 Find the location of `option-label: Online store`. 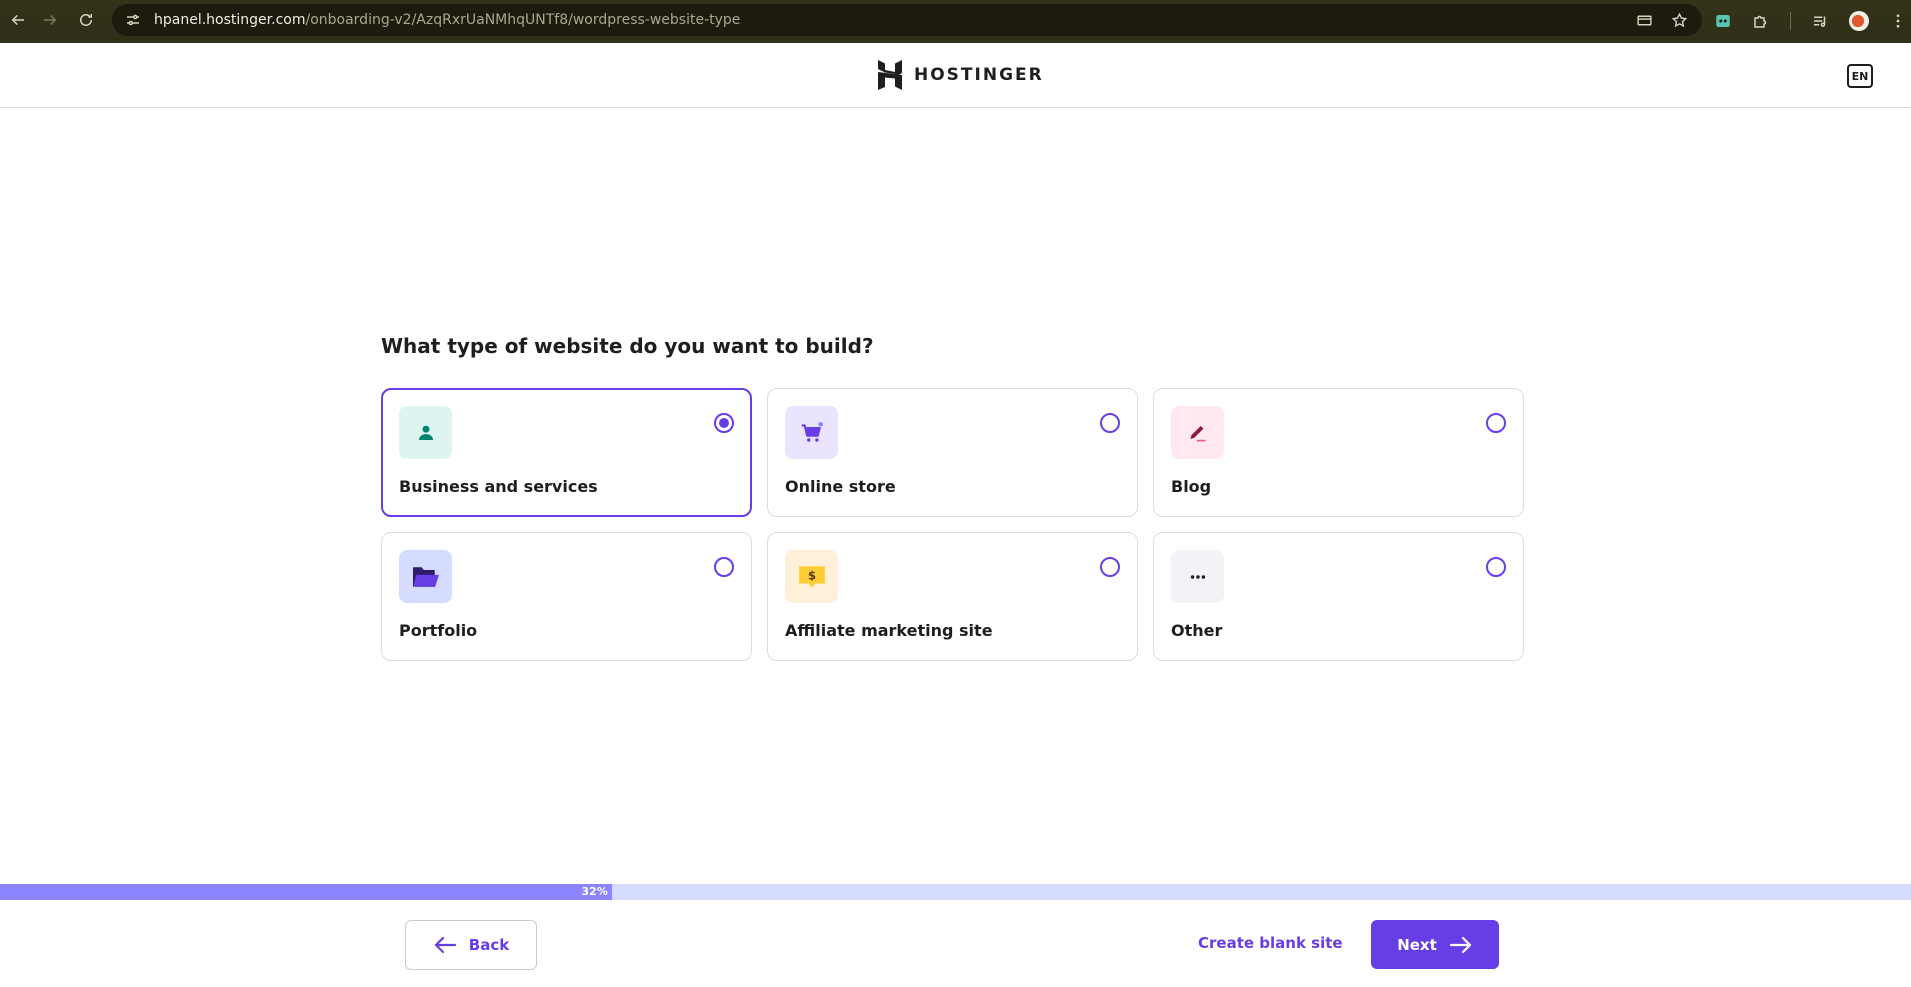

option-label: Online store is located at coordinates (840, 486).